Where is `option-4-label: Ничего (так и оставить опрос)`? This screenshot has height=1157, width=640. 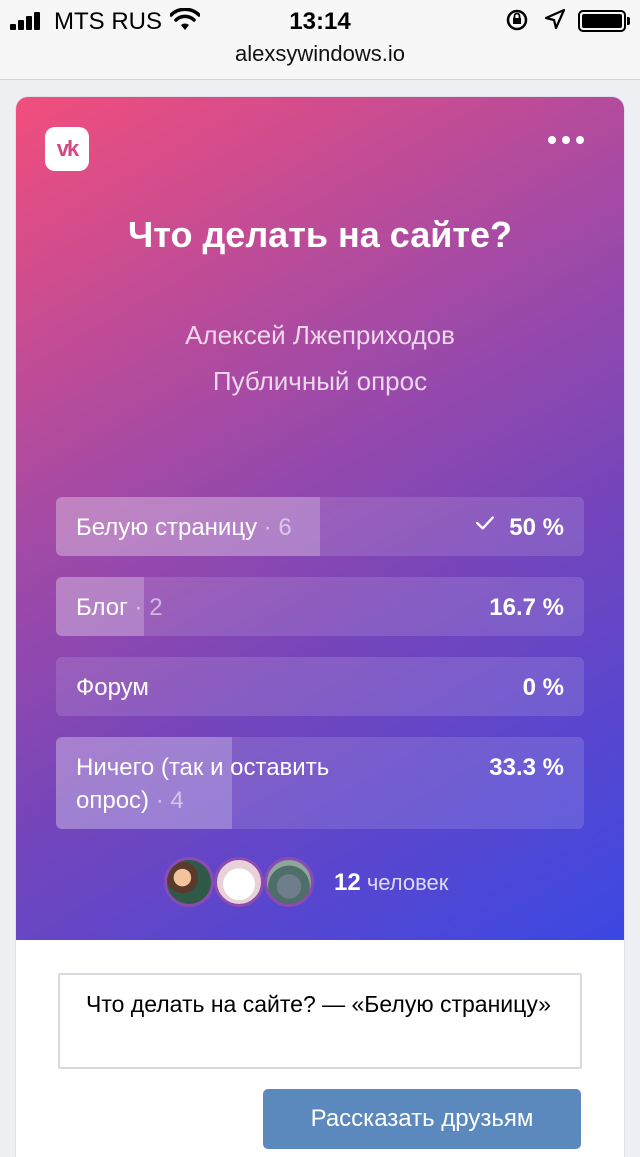
option-4-label: Ничего (так и оставить опрос) is located at coordinates (203, 784).